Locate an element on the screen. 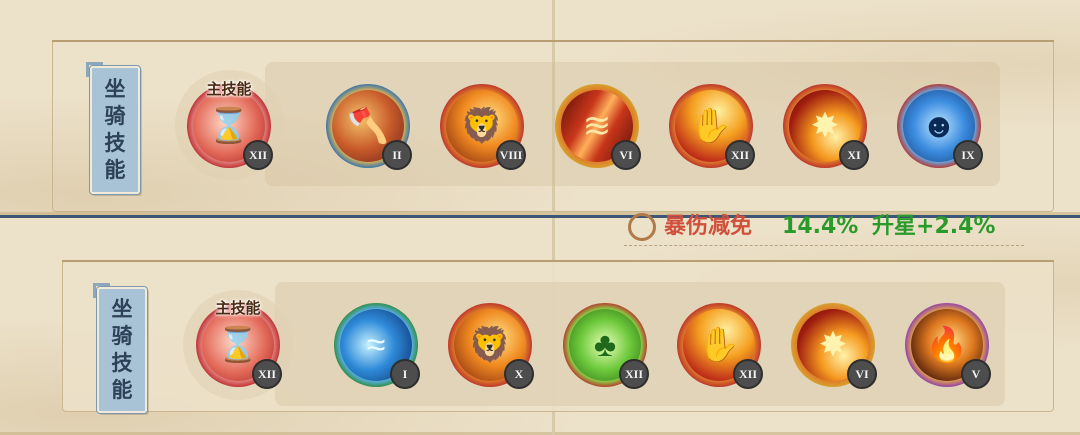 This screenshot has height=435, width=1080. stat-row: 暴伤减免 14.4% 升星+2.4% is located at coordinates (811, 224).